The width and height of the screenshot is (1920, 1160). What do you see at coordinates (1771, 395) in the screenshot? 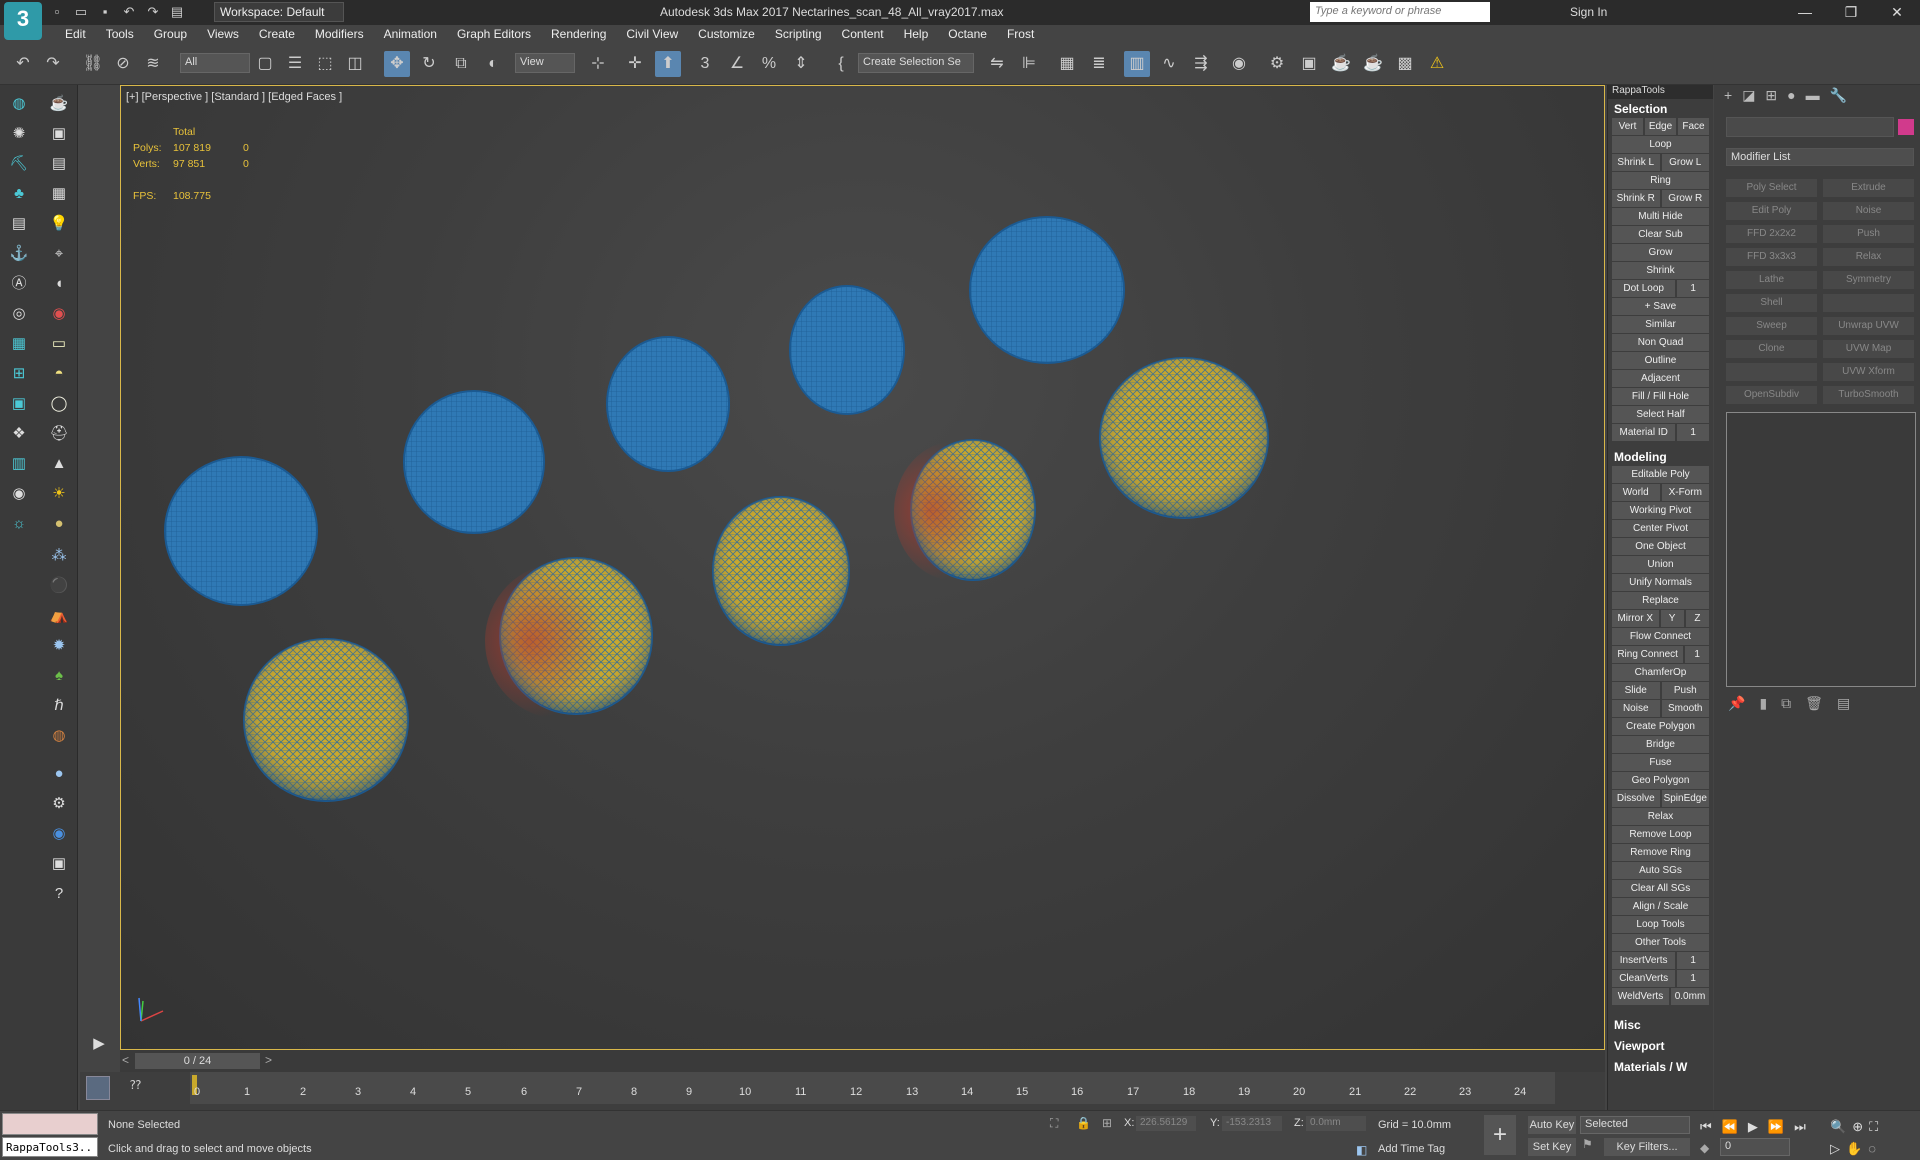
I see `modifier-button: OpenSubdiv` at bounding box center [1771, 395].